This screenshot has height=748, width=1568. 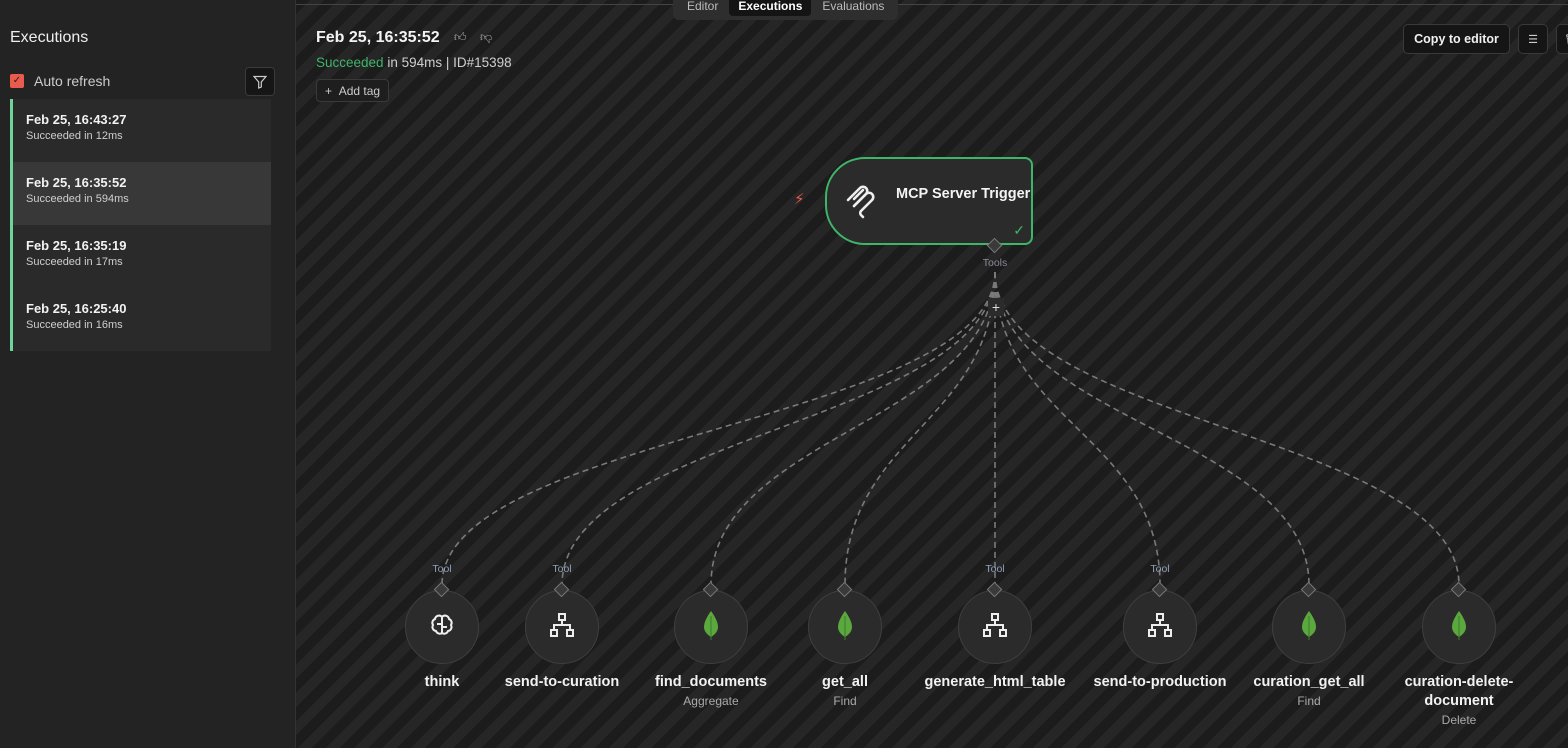 What do you see at coordinates (860, 202) in the screenshot?
I see `mcp-icon` at bounding box center [860, 202].